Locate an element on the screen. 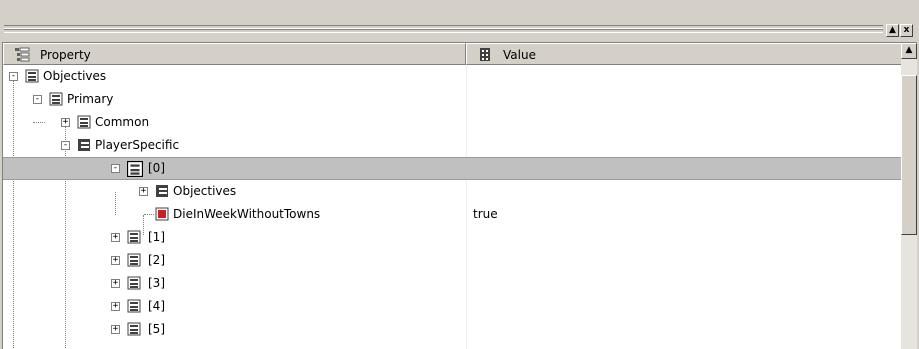  tree-row: + Objectives is located at coordinates (452, 191).